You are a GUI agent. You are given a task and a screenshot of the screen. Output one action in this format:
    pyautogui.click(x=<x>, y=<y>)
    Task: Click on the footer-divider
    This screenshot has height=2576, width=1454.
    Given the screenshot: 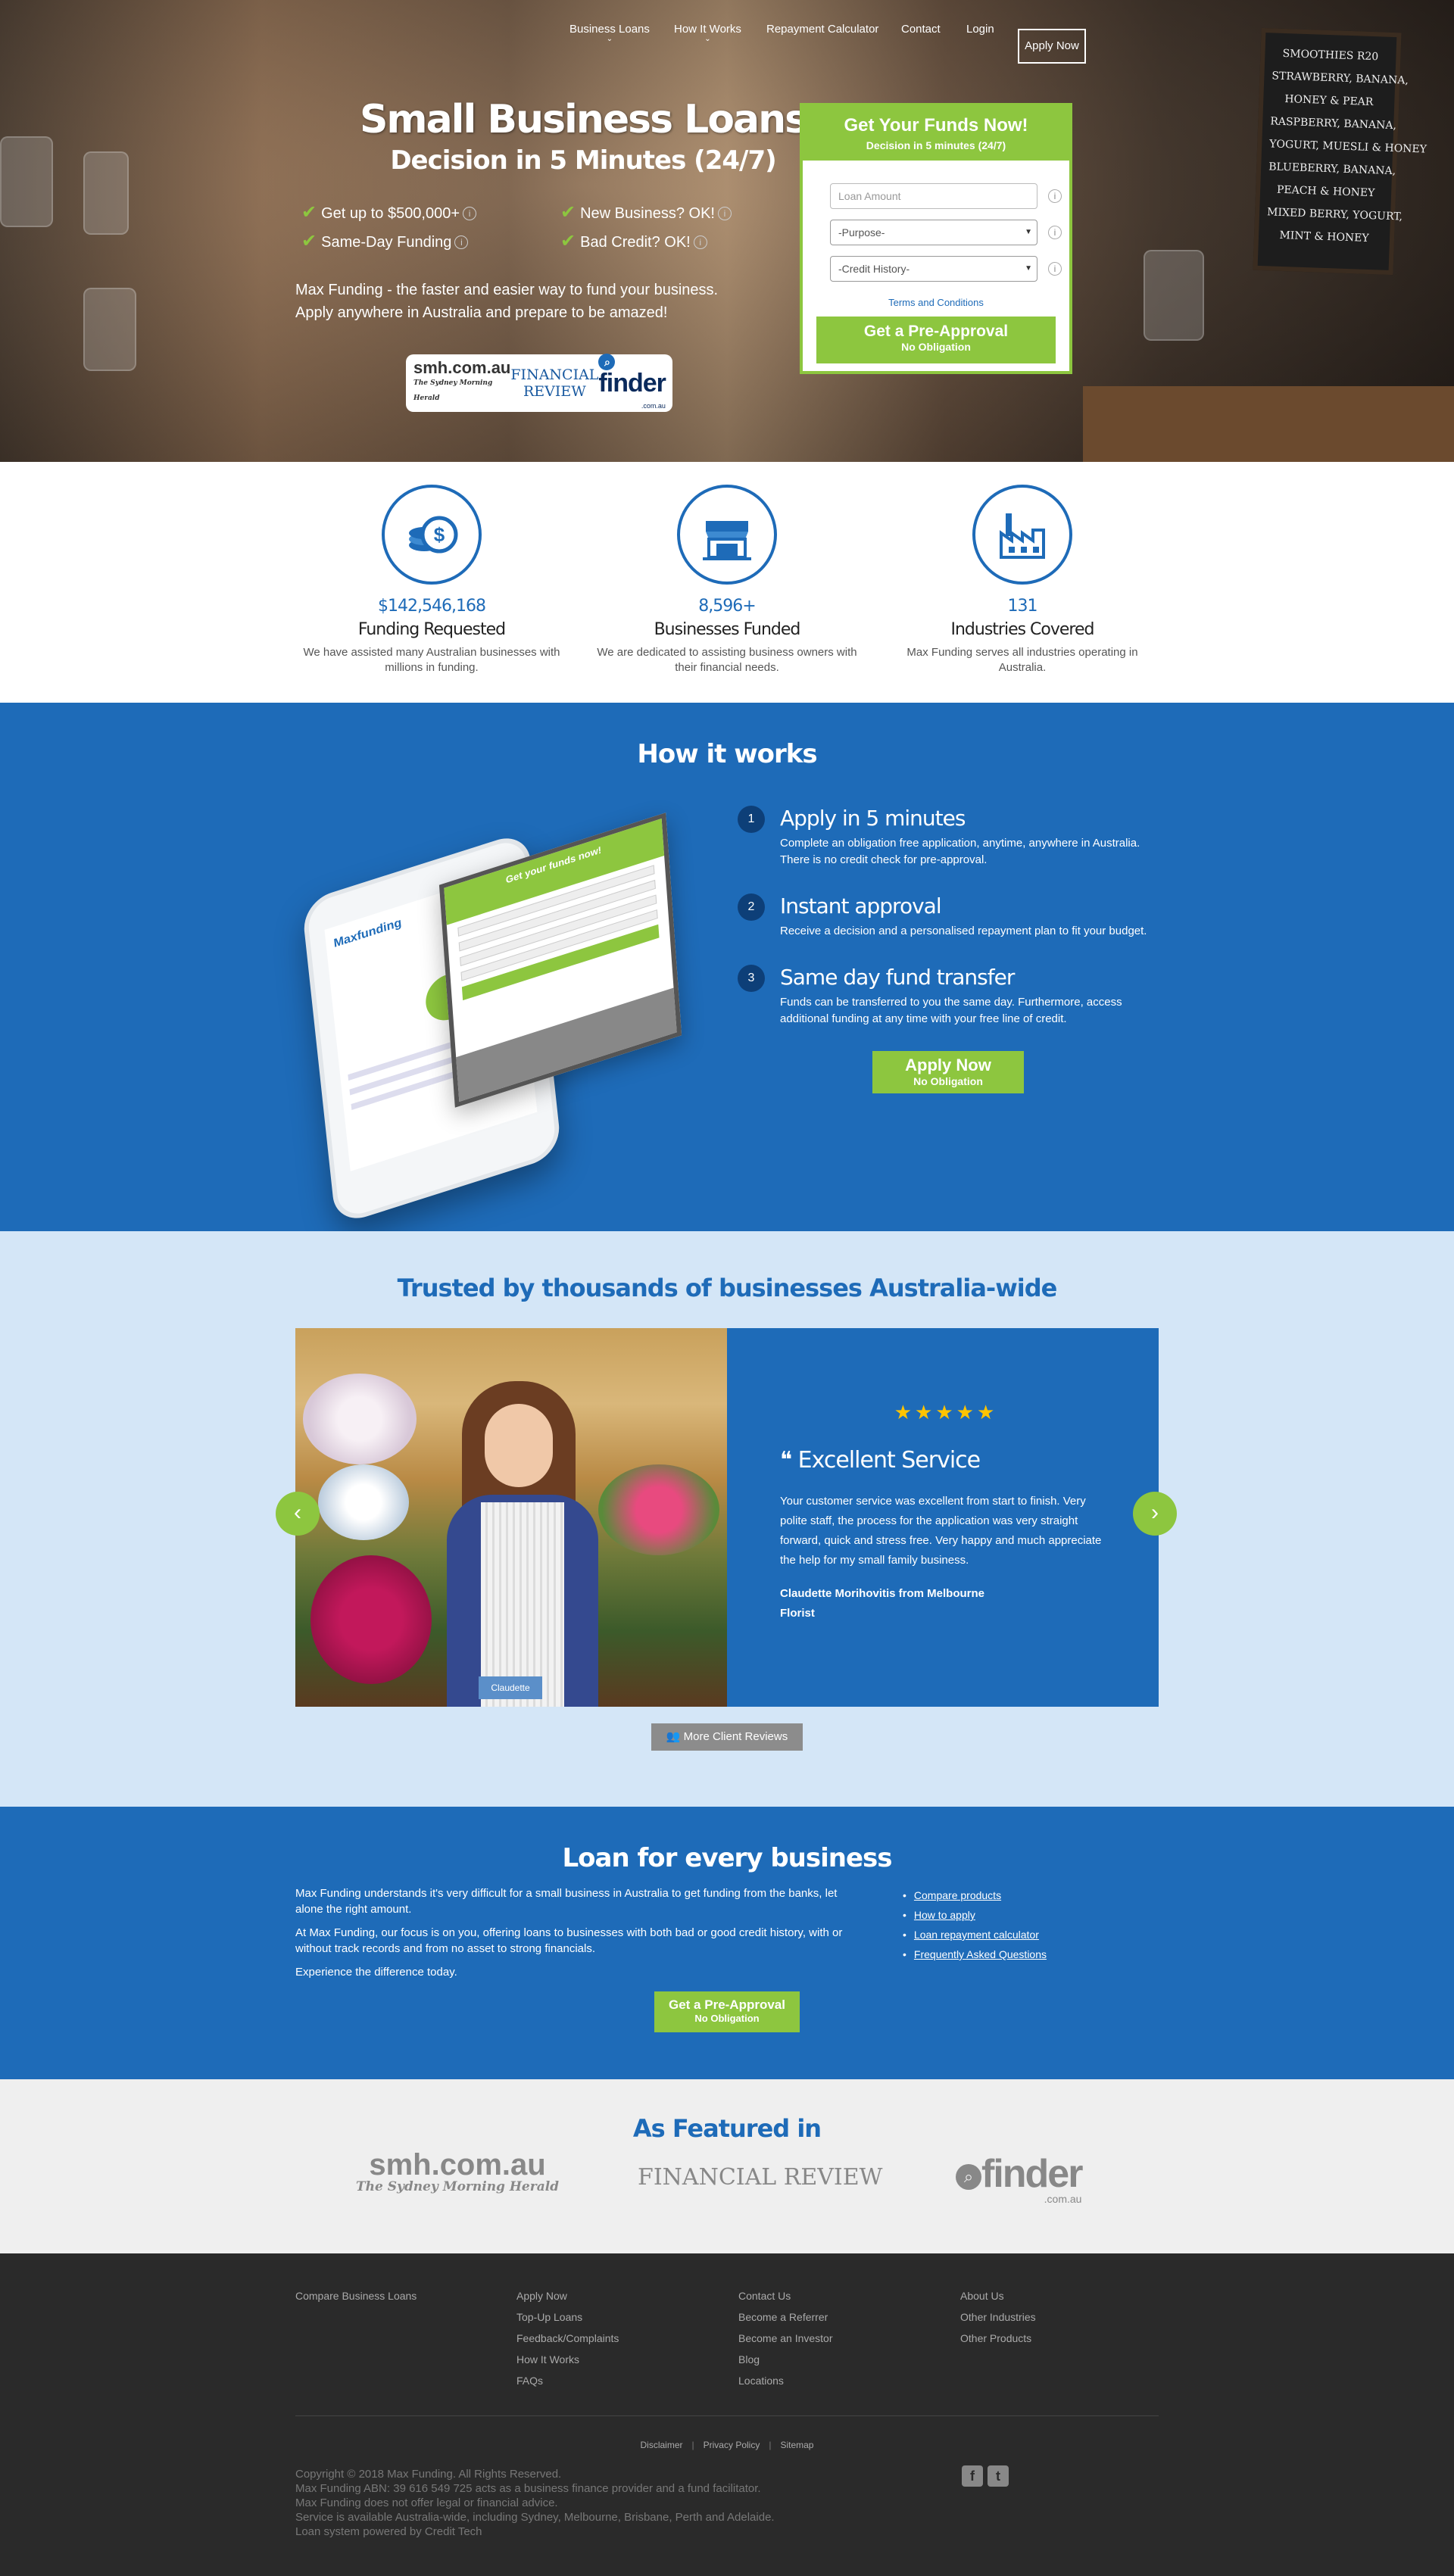 What is the action you would take?
    pyautogui.click(x=727, y=2415)
    